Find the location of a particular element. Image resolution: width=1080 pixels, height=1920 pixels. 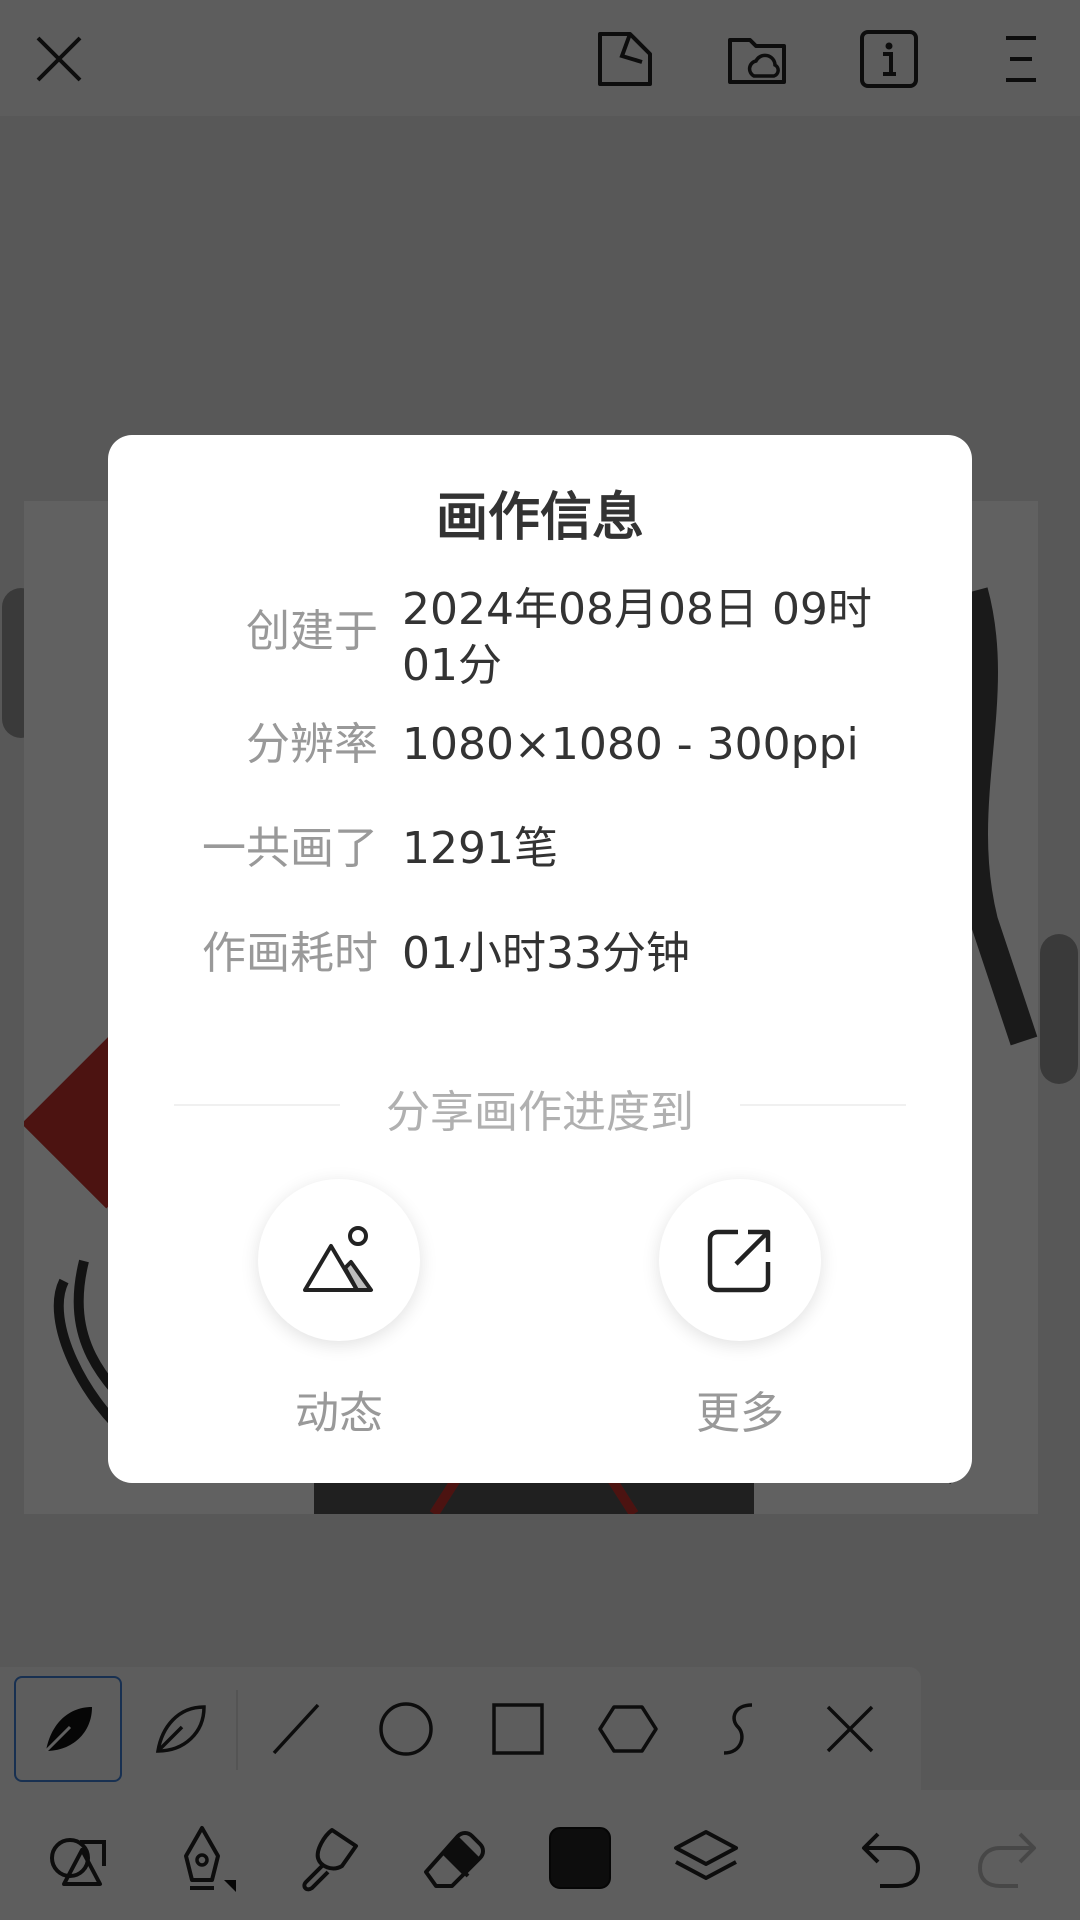

share-moments-label: 动态 is located at coordinates (339, 1413).